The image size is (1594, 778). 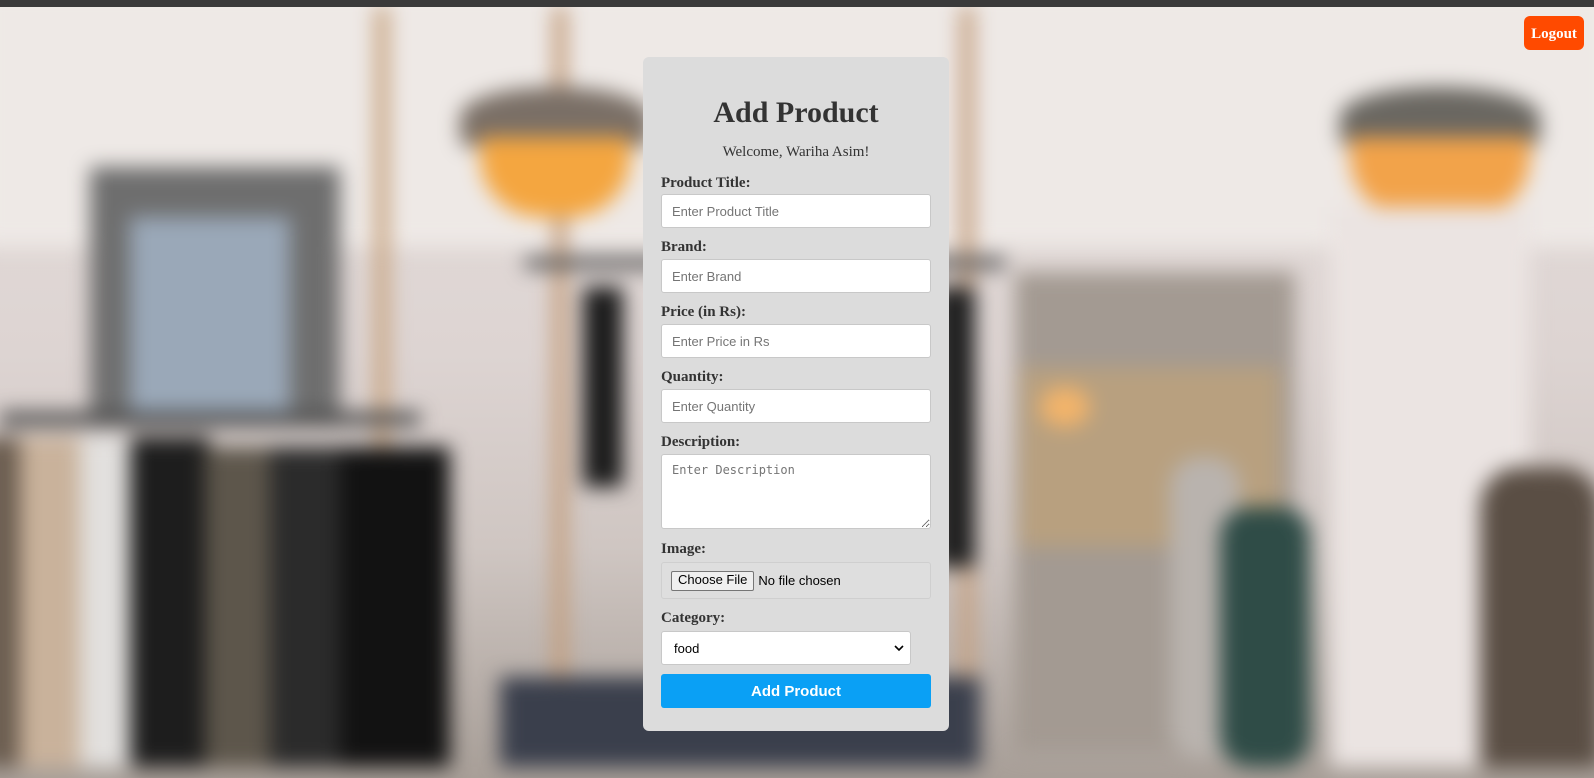 I want to click on add-product-button: Add Product, so click(x=796, y=691).